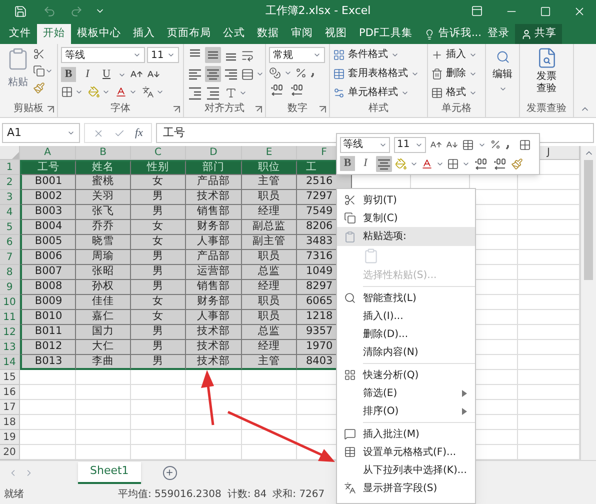 This screenshot has height=504, width=596. Describe the element at coordinates (437, 74) in the screenshot. I see `trash-icon` at that location.